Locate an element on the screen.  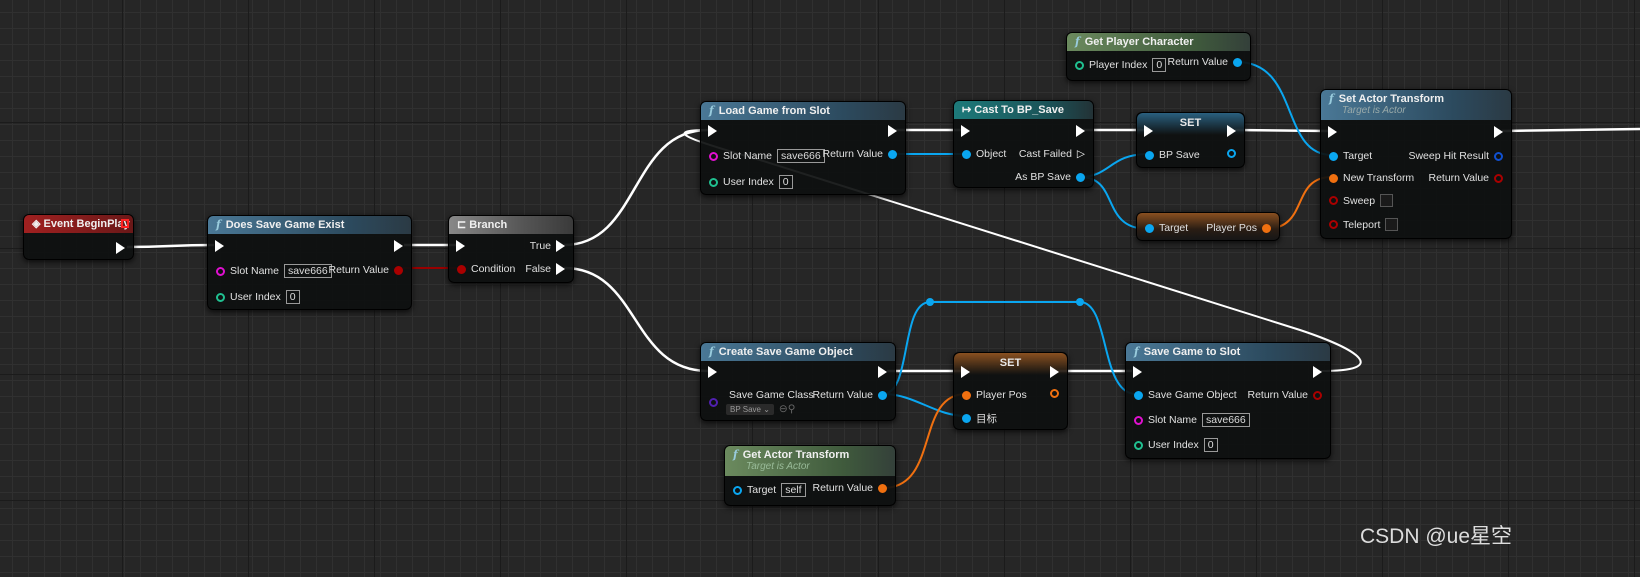
teleport-checkbox is located at coordinates (1392, 224).